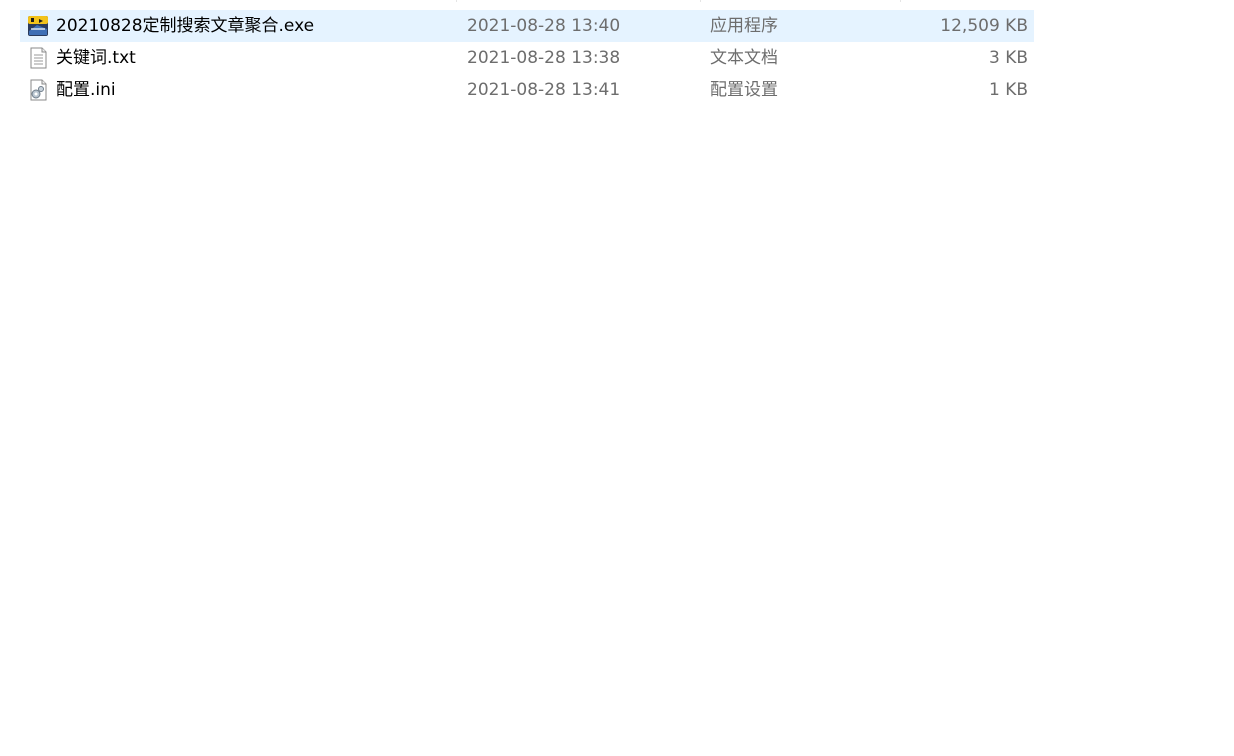 The width and height of the screenshot is (1234, 756). I want to click on file-row: 关键词.txt 2021-08-28 13:38 文本文档 3 KB, so click(527, 58).